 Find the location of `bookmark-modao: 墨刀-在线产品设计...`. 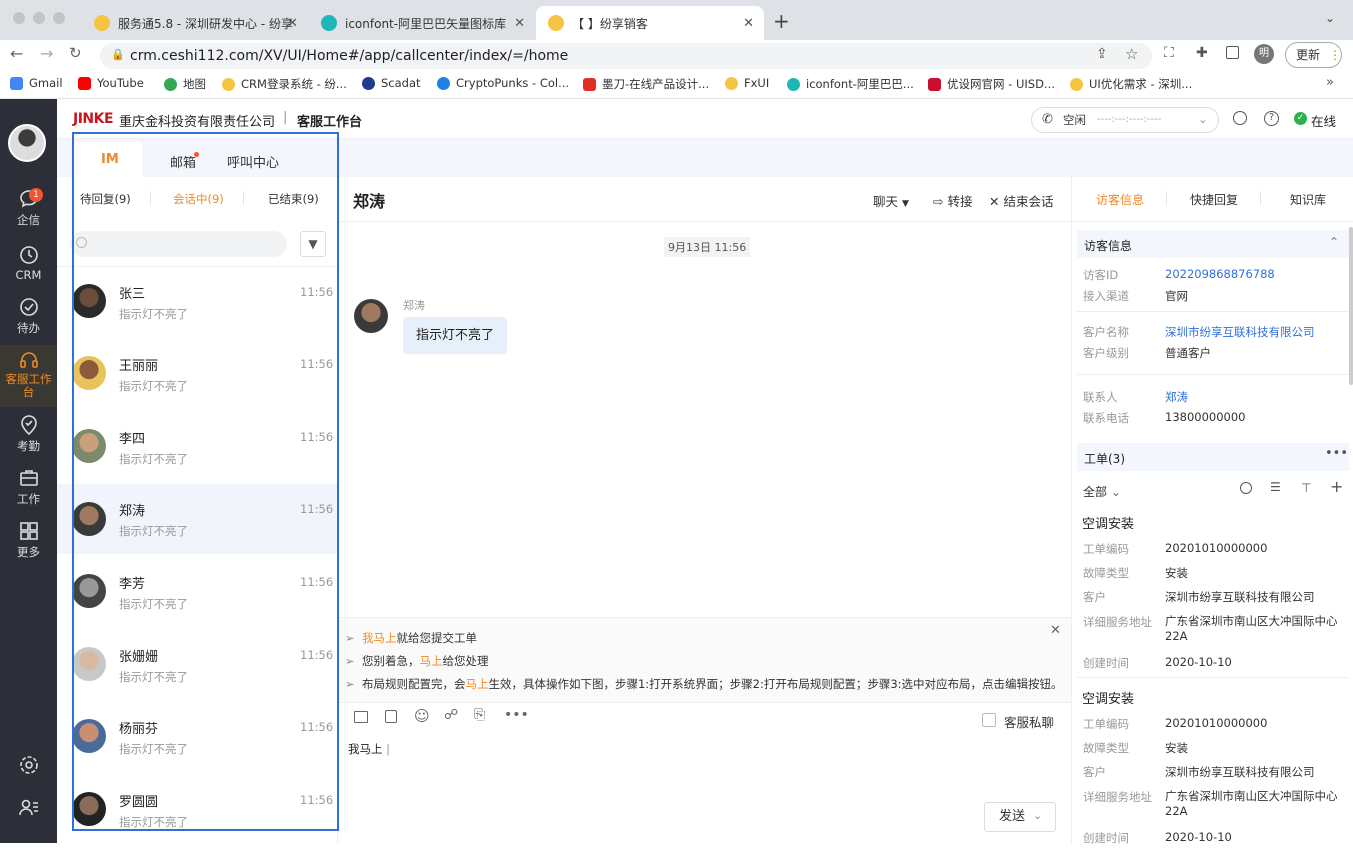

bookmark-modao: 墨刀-在线产品设计... is located at coordinates (646, 84).